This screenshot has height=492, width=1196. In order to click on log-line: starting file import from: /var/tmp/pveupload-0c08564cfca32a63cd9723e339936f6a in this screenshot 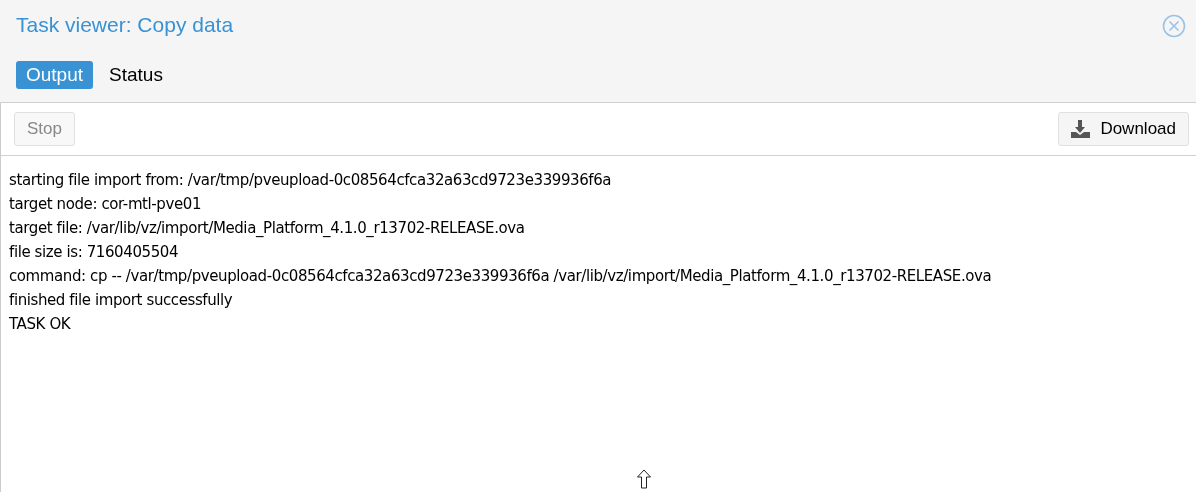, I will do `click(311, 180)`.